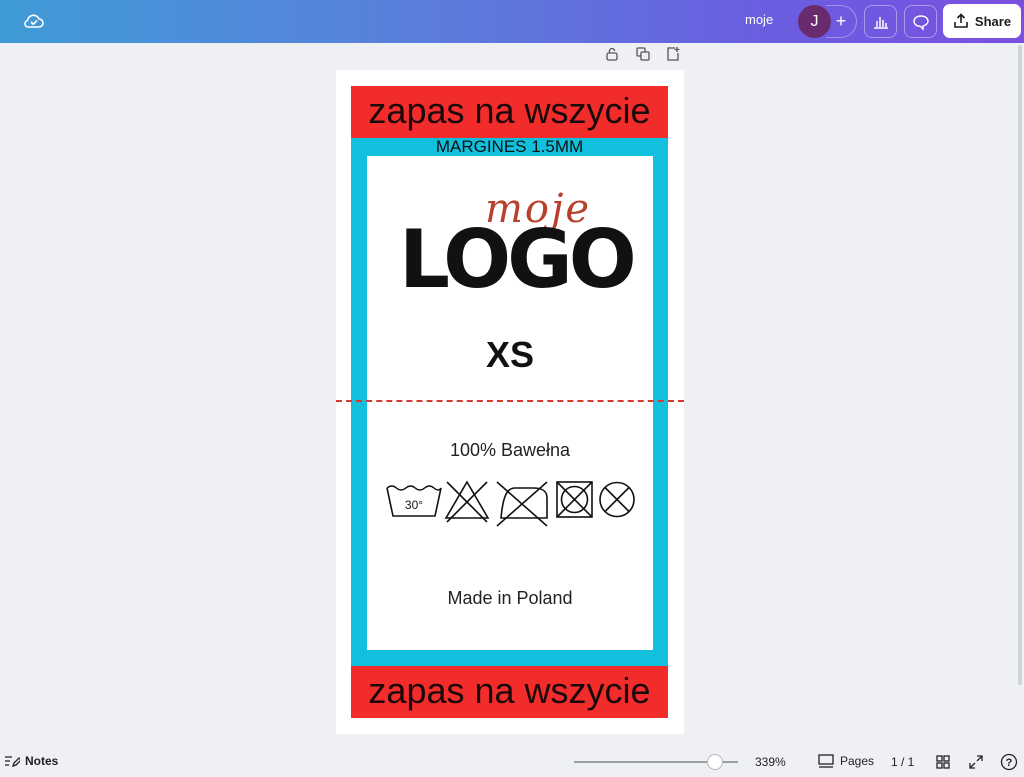  What do you see at coordinates (903, 762) in the screenshot?
I see `page-count: 1 / 1` at bounding box center [903, 762].